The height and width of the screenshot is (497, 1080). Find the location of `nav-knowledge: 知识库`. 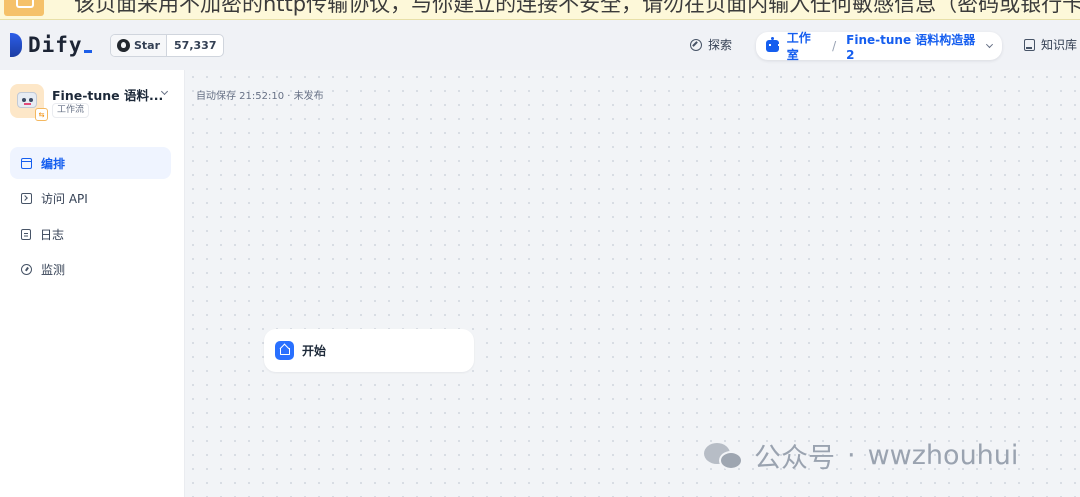

nav-knowledge: 知识库 is located at coordinates (1050, 44).